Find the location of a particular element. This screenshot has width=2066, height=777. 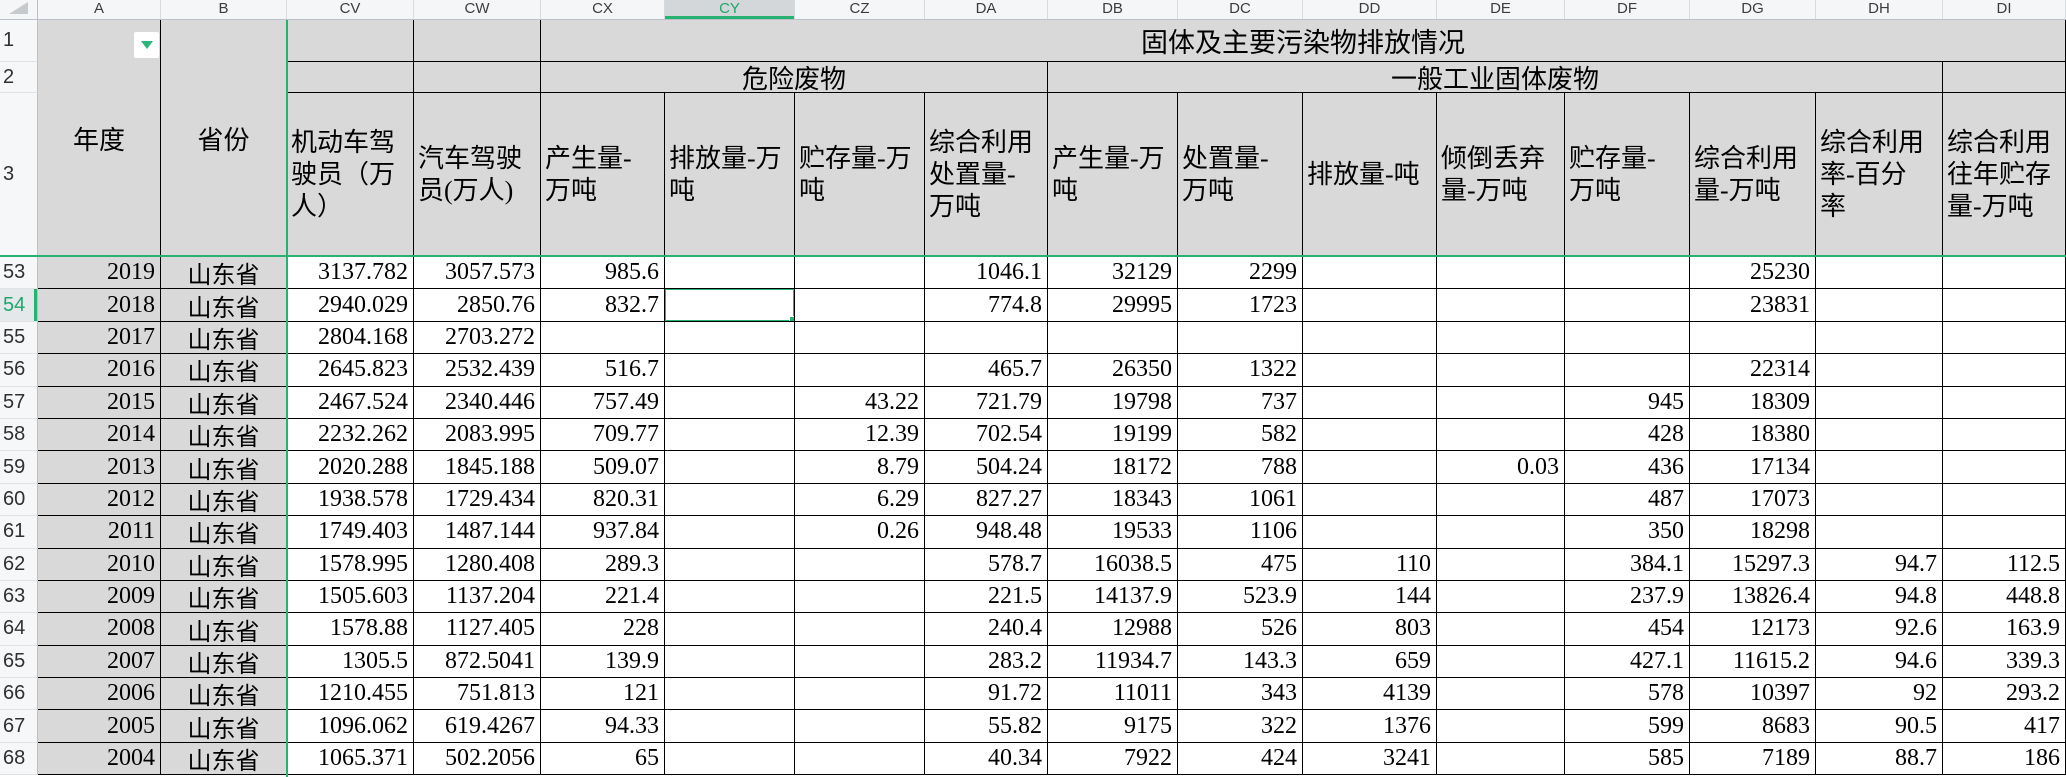

cell-DG55 is located at coordinates (1753, 338).